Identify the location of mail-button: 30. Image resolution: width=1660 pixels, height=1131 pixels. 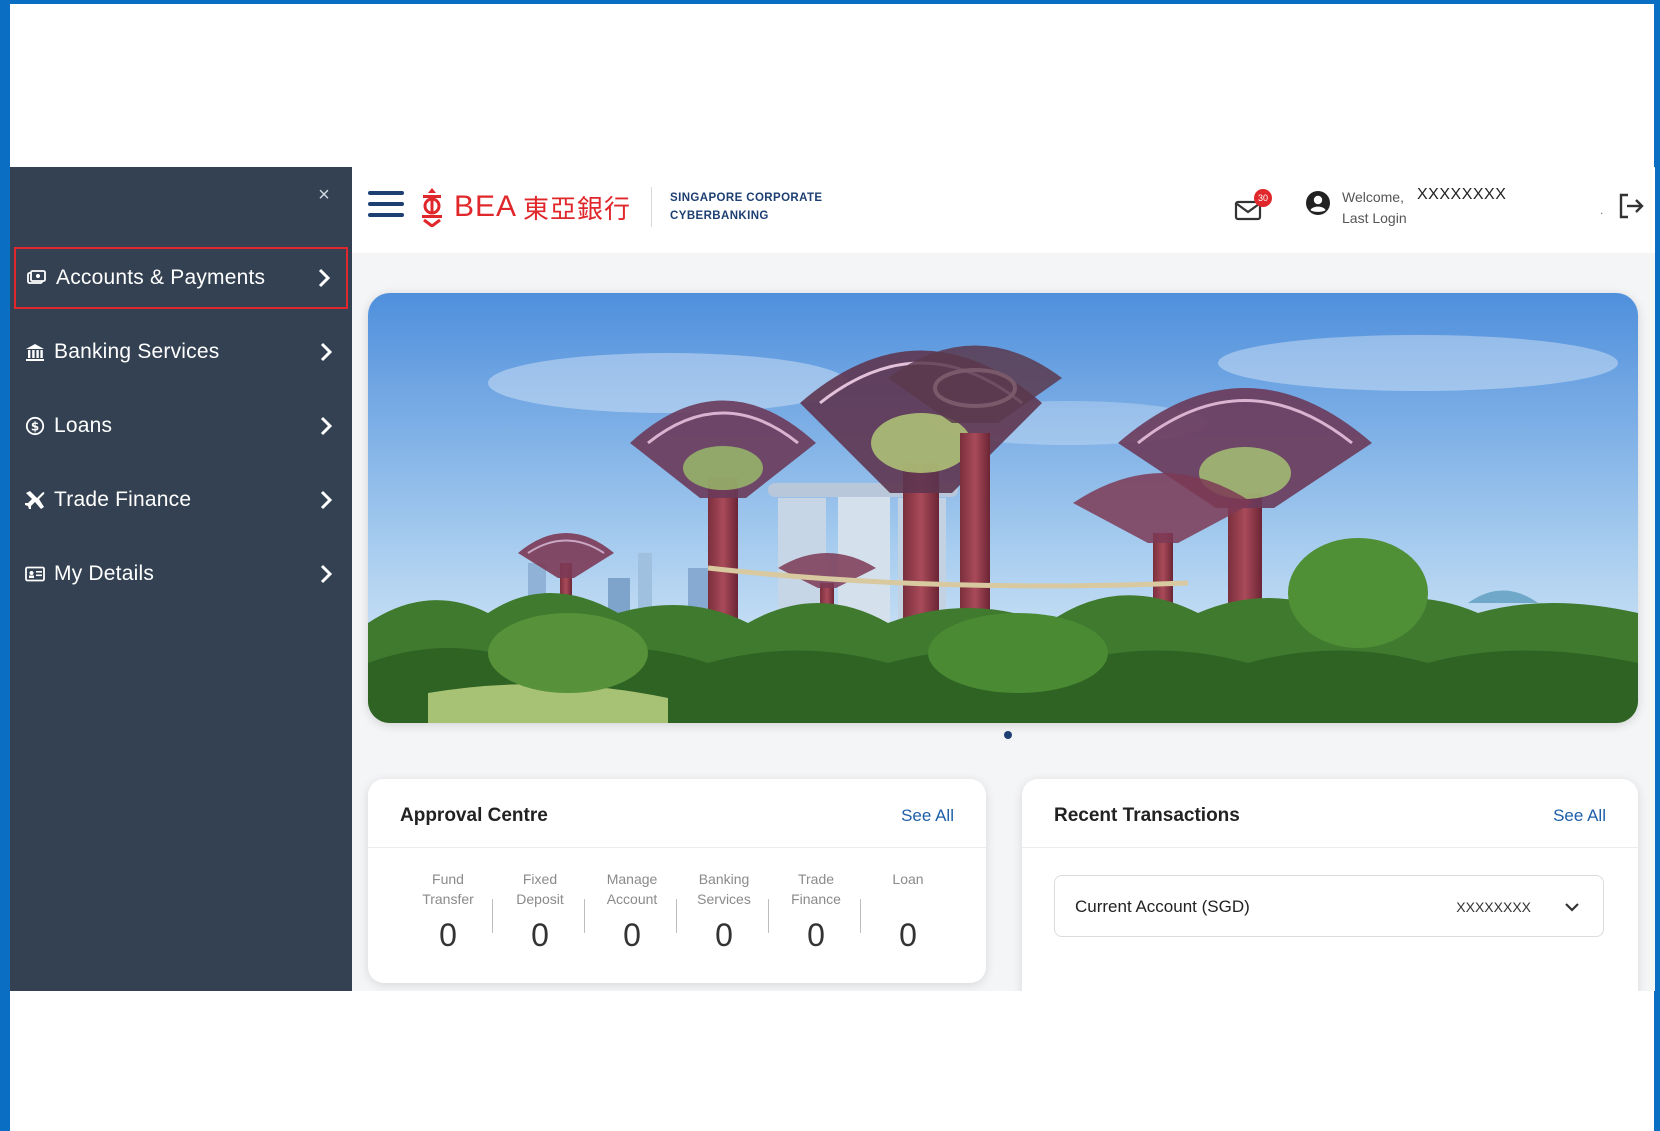
(1253, 207).